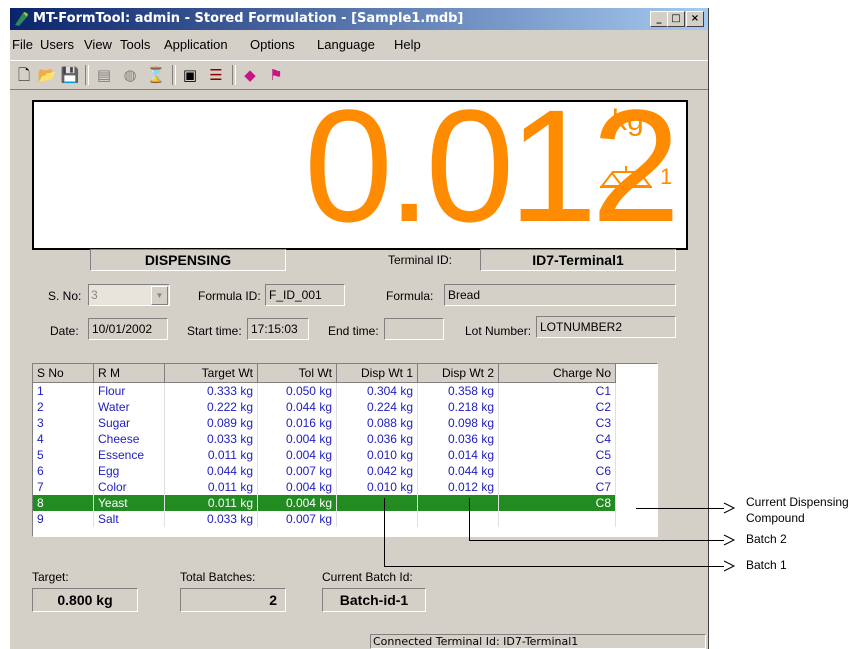  I want to click on table-cell: C7, so click(557, 487).